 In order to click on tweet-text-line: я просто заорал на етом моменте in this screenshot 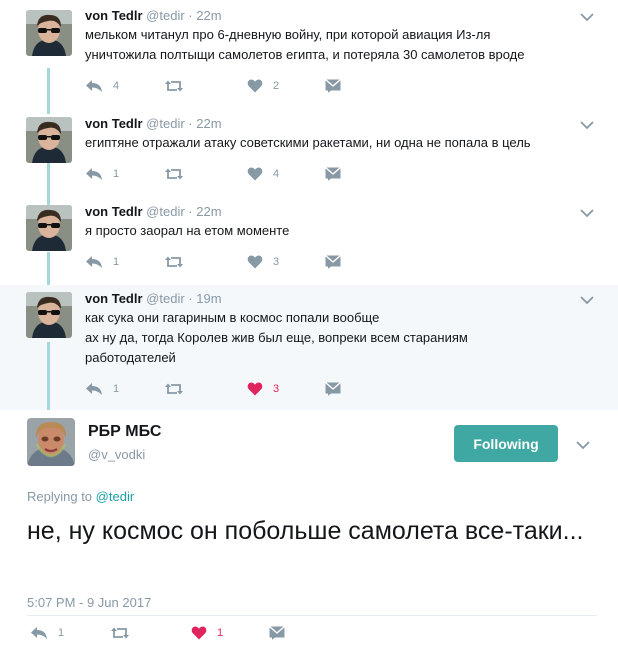, I will do `click(187, 230)`.